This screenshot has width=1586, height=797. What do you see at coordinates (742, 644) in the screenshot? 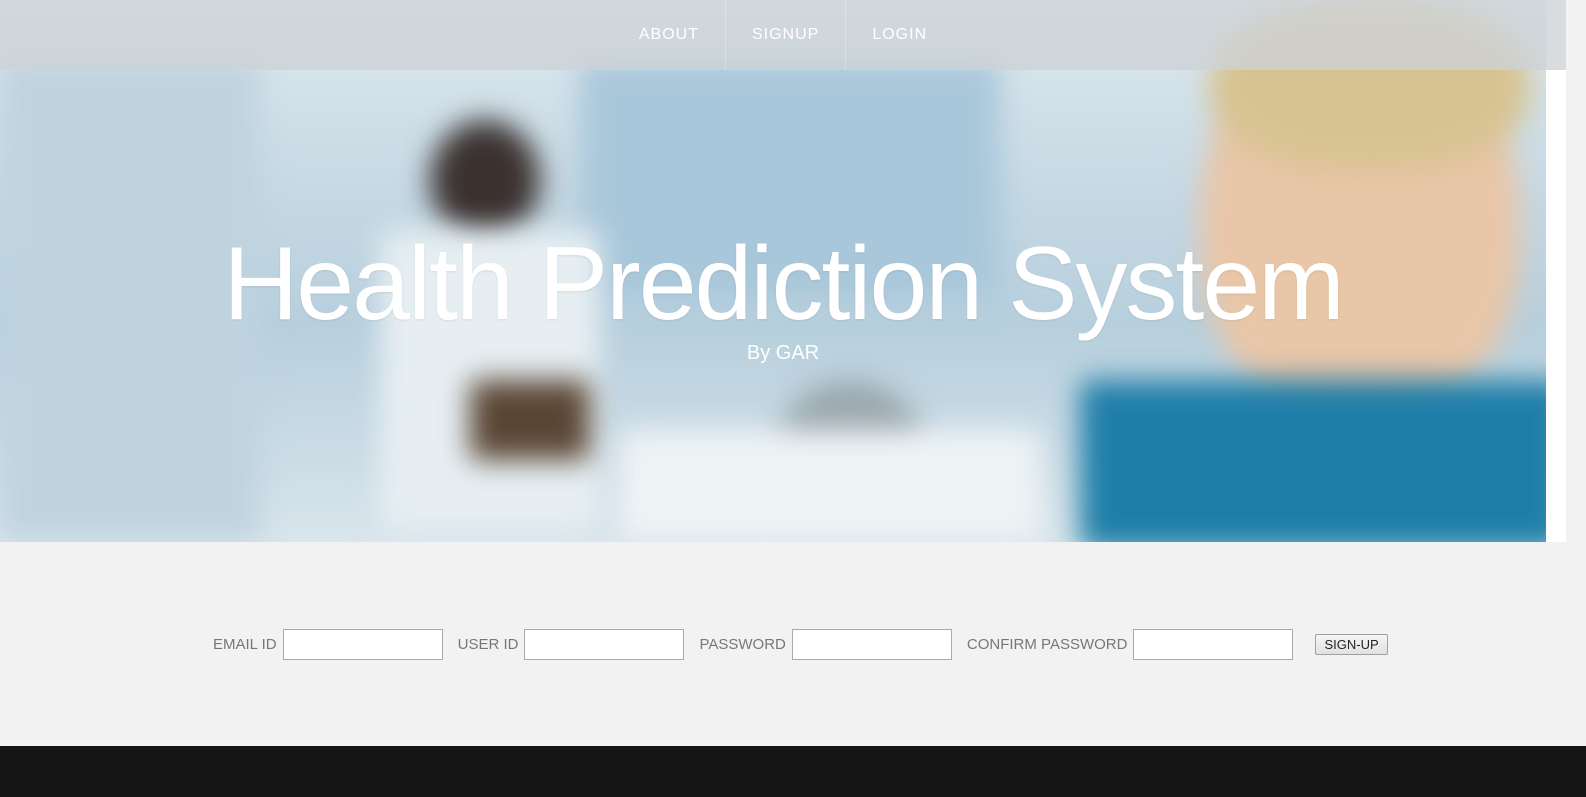
I see `password-label: PASSWORD` at bounding box center [742, 644].